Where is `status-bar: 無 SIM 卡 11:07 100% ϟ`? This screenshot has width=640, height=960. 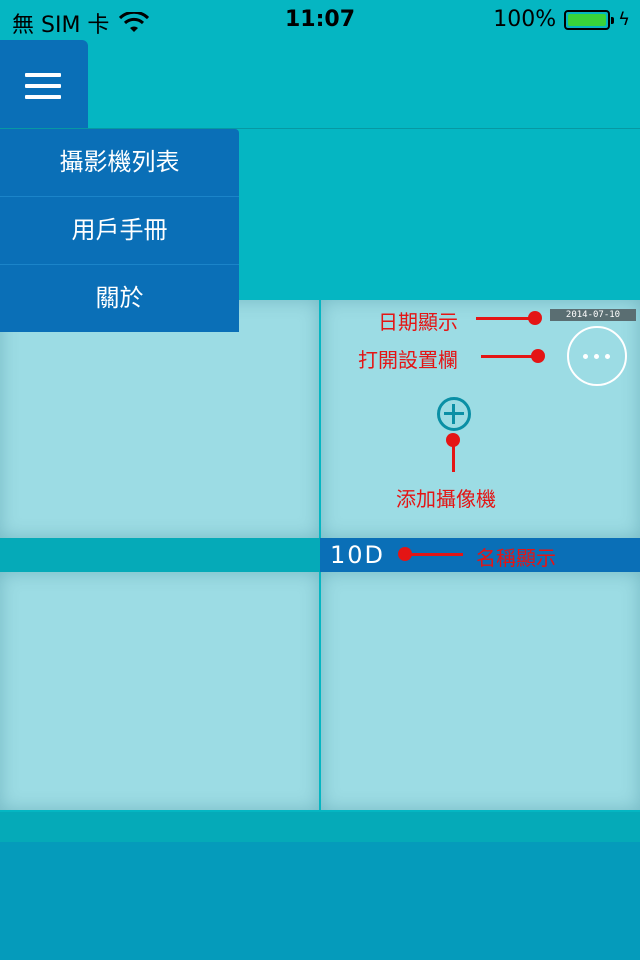 status-bar: 無 SIM 卡 11:07 100% ϟ is located at coordinates (320, 20).